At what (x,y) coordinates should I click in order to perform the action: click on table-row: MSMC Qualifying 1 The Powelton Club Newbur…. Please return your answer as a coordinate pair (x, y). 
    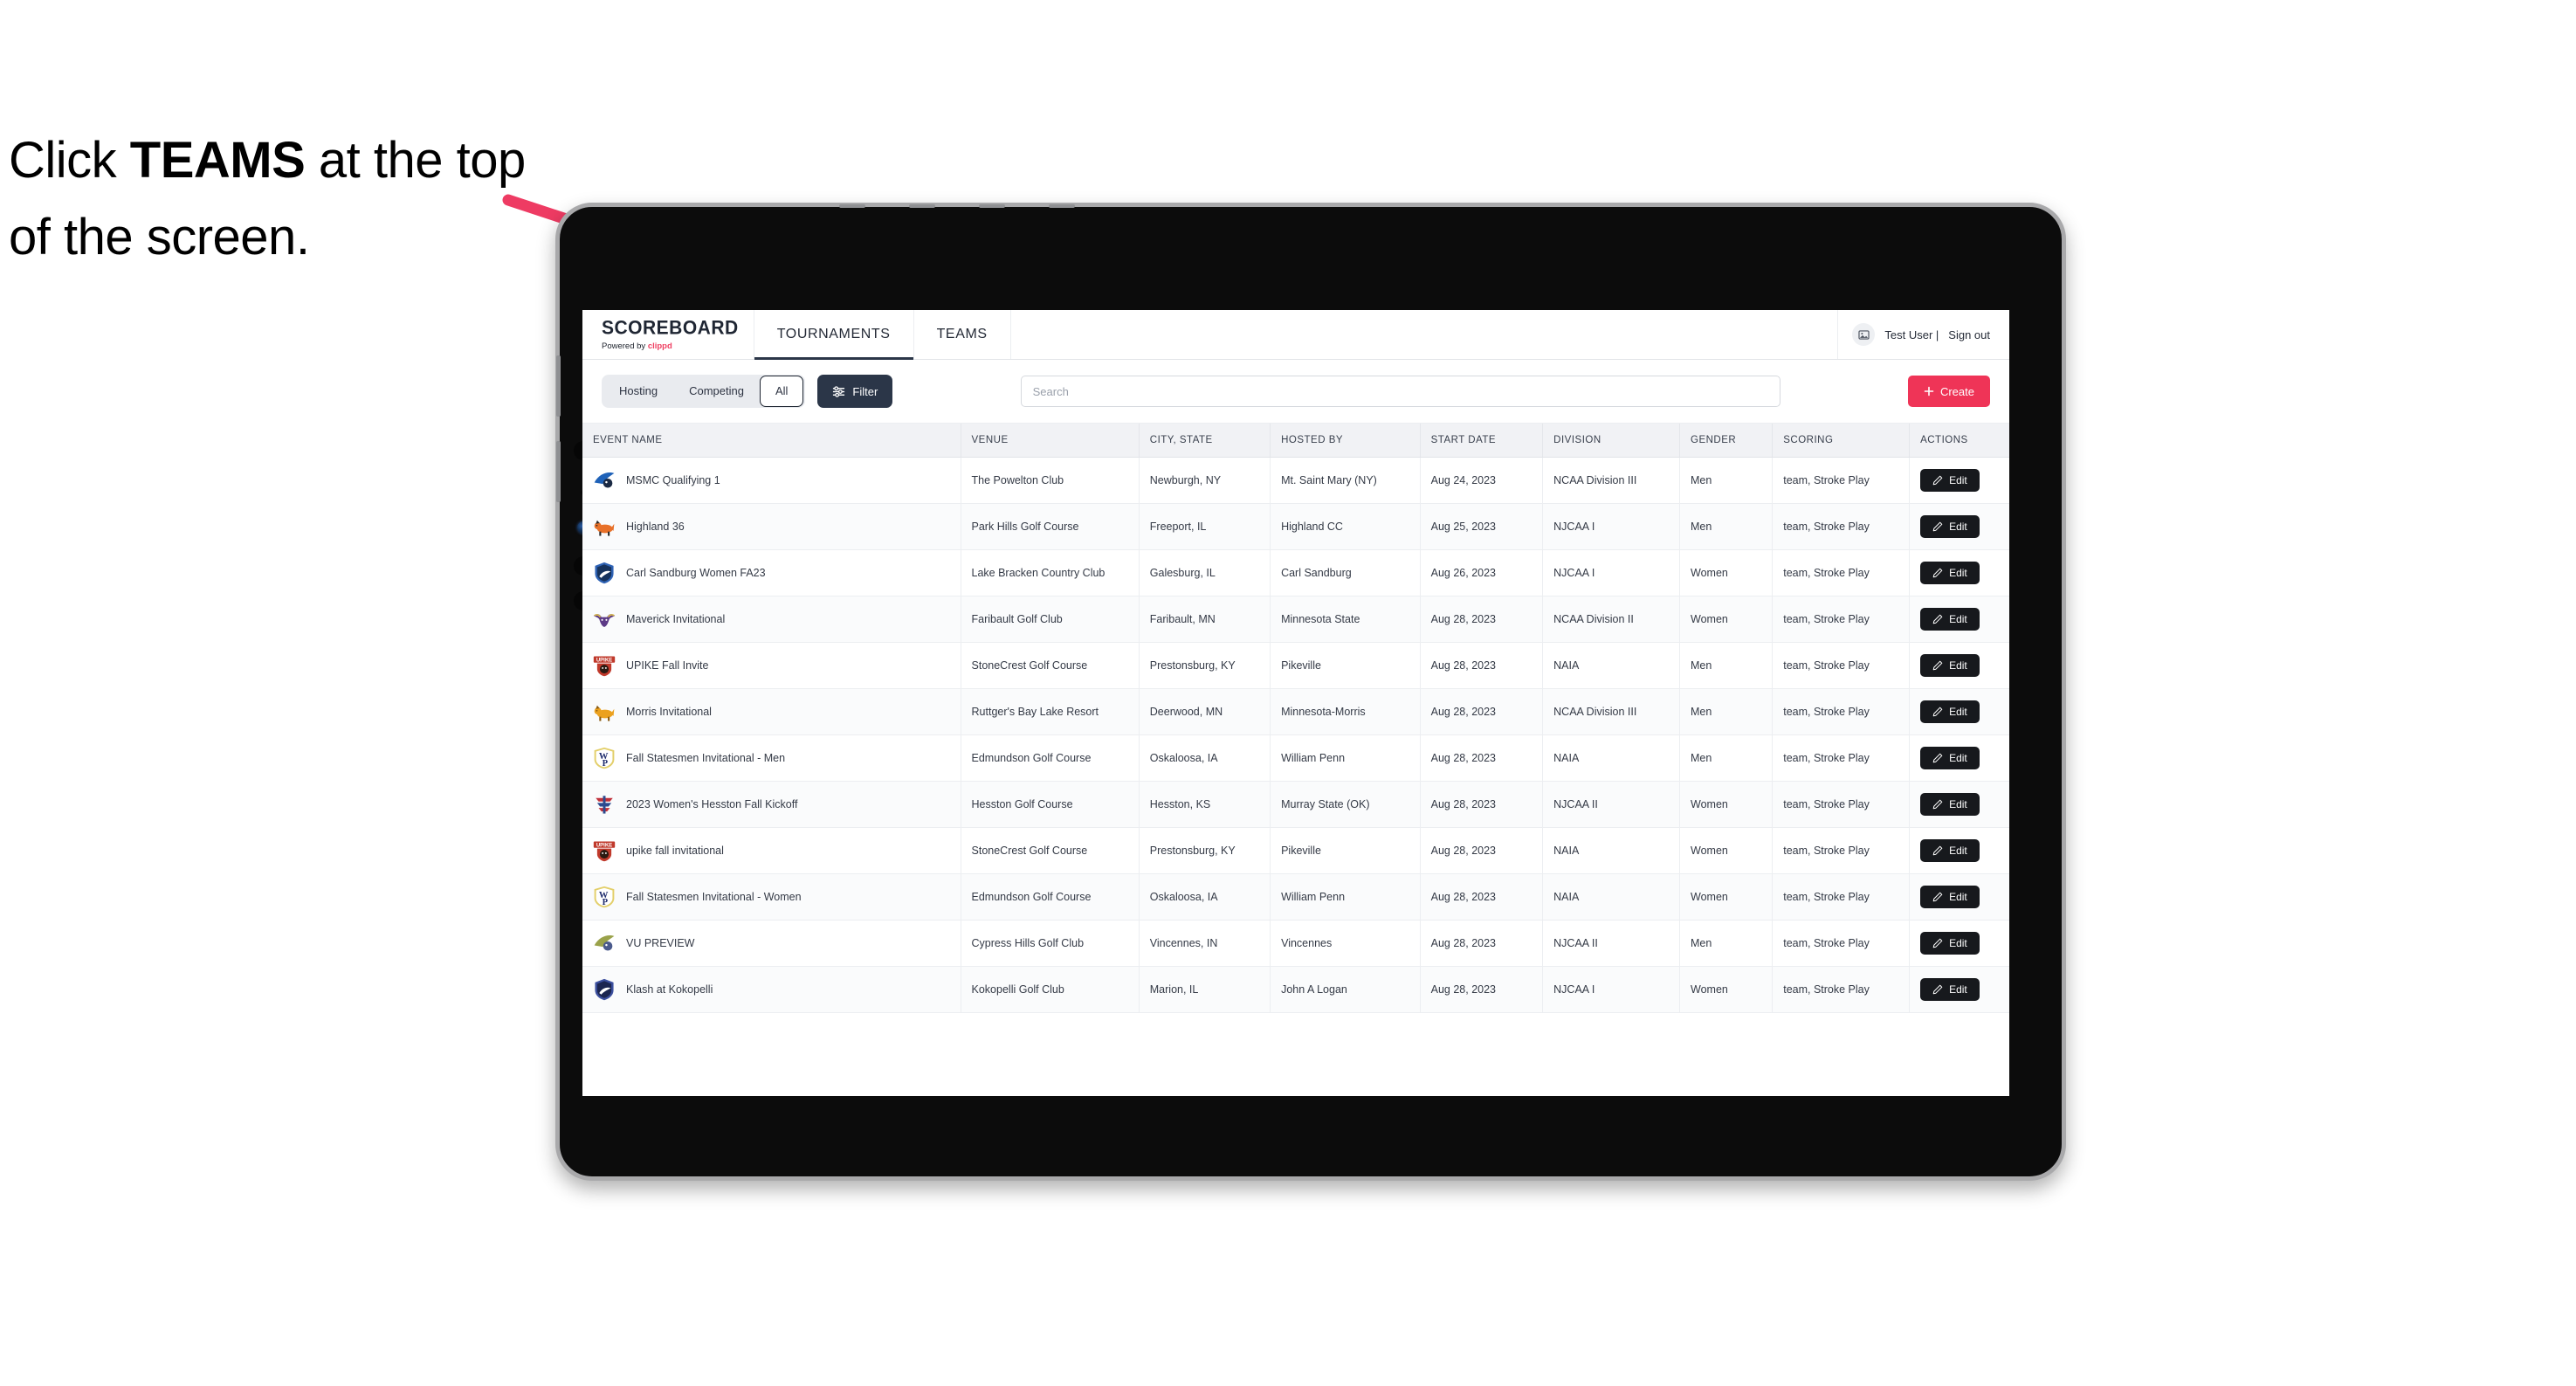
    Looking at the image, I should click on (1295, 480).